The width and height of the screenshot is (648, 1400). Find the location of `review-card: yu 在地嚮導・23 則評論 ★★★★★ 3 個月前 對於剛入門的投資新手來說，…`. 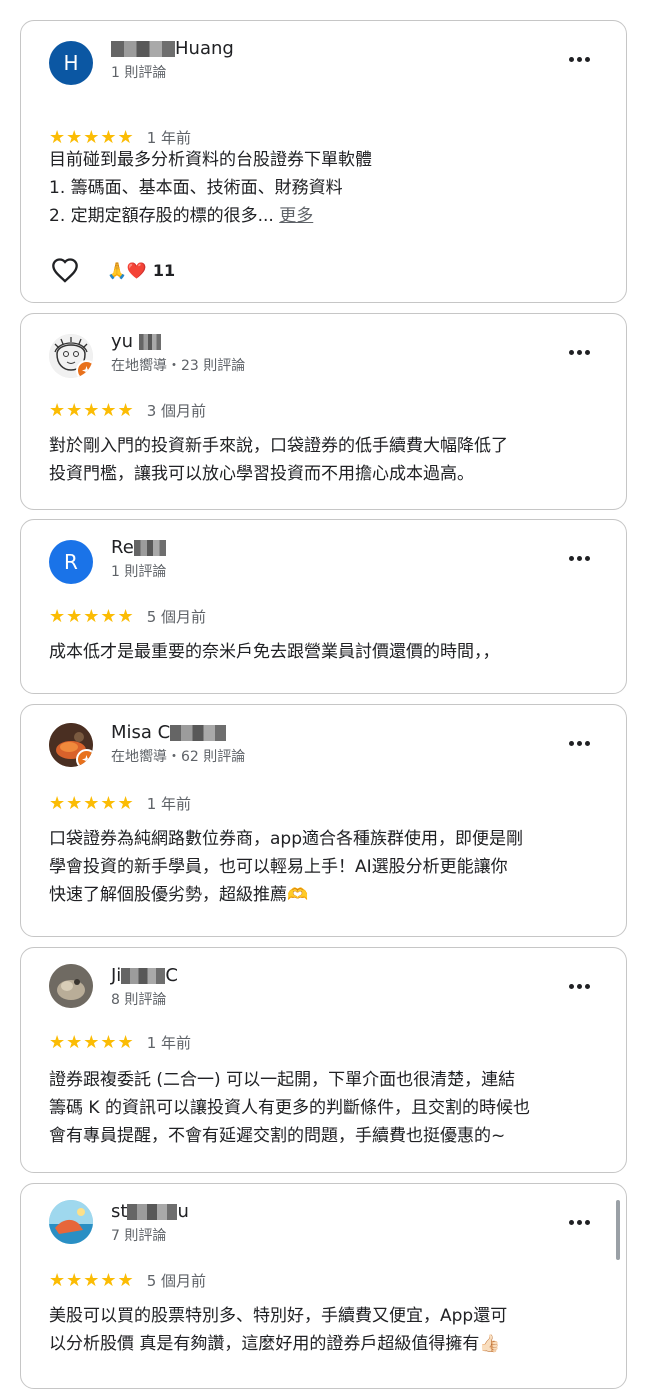

review-card: yu 在地嚮導・23 則評論 ★★★★★ 3 個月前 對於剛入門的投資新手來說，… is located at coordinates (323, 411).